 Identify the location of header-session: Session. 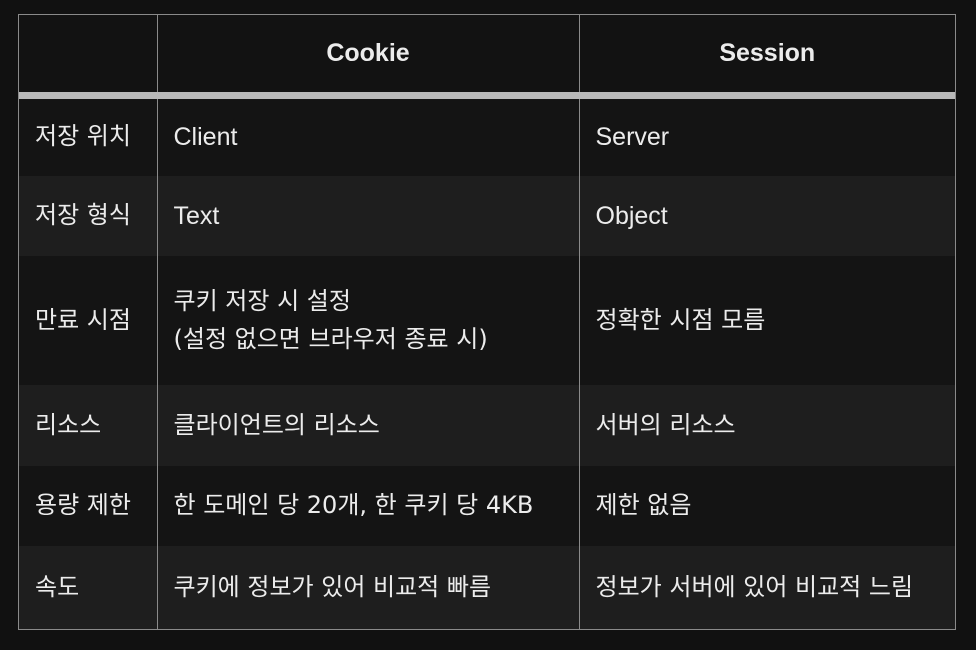
(766, 57).